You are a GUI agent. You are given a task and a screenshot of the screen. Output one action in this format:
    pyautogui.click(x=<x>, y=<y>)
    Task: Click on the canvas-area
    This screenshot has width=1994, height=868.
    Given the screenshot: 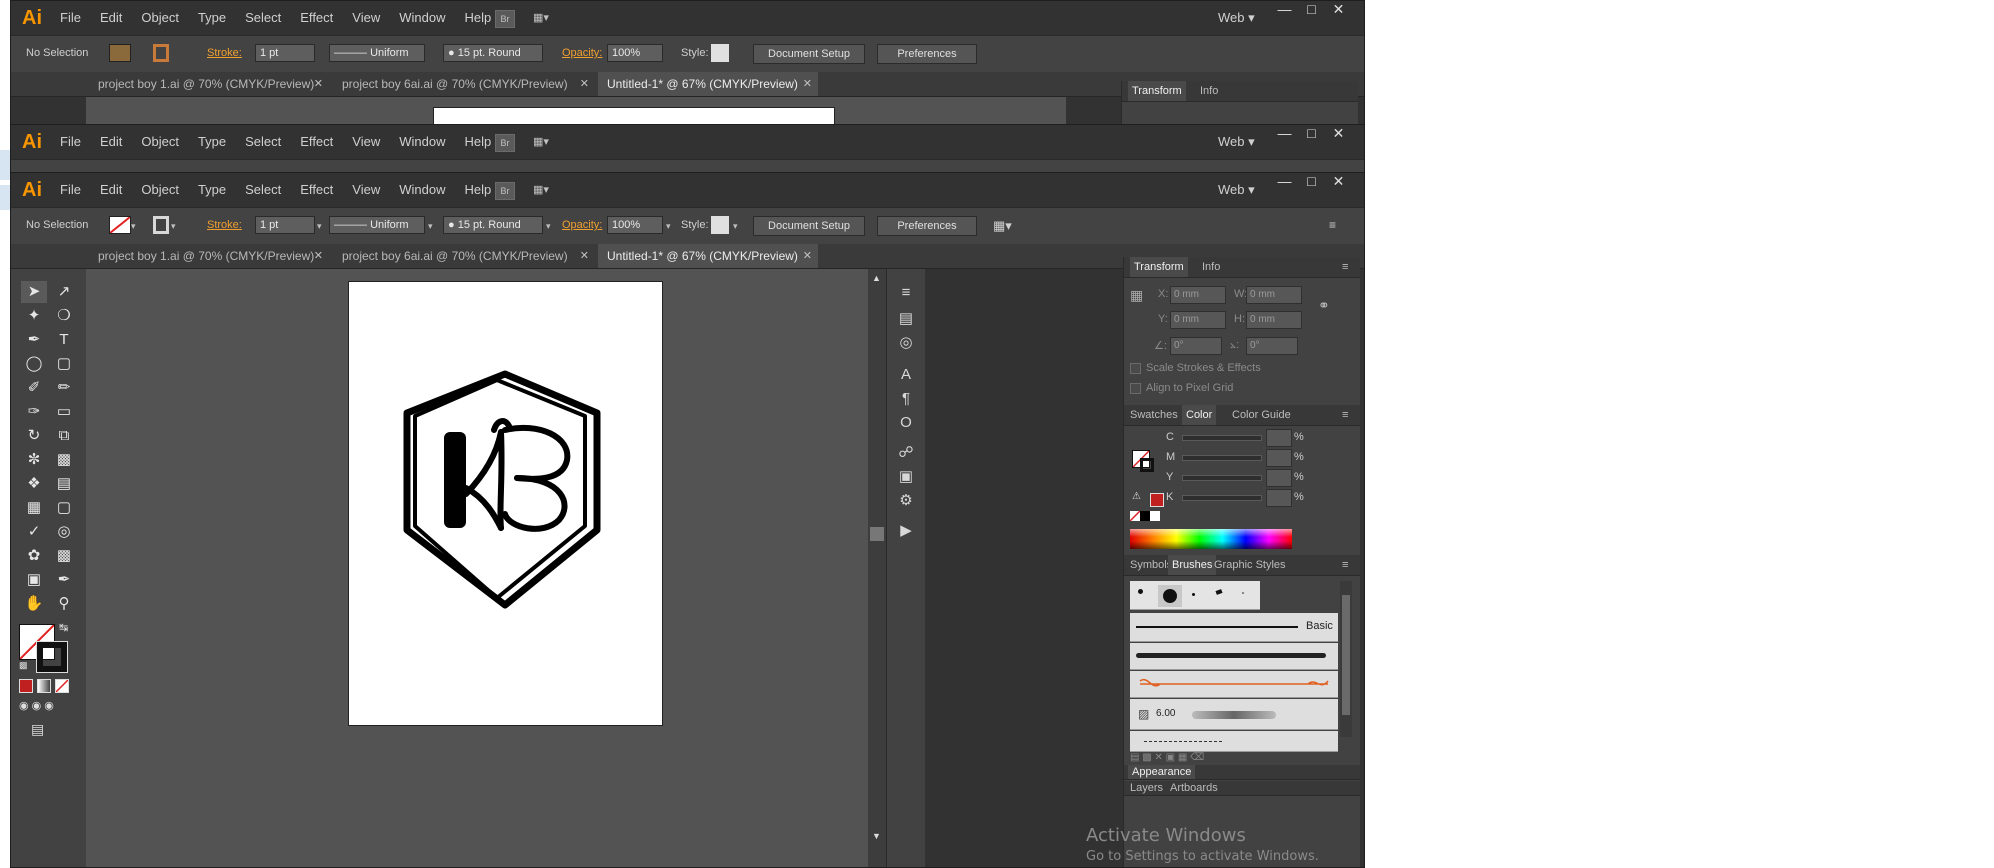 What is the action you would take?
    pyautogui.click(x=576, y=111)
    